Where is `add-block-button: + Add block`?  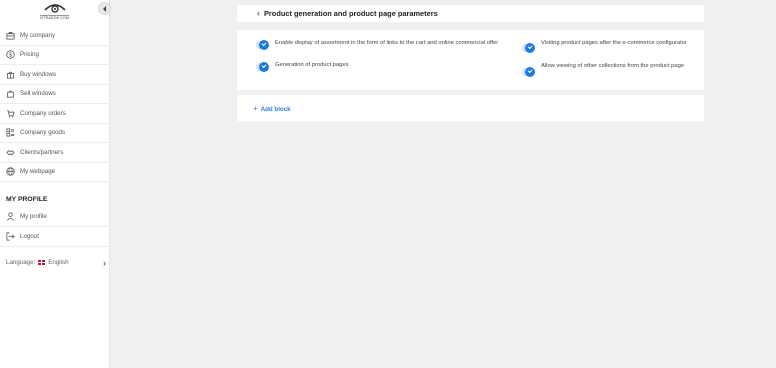
add-block-button: + Add block is located at coordinates (272, 108).